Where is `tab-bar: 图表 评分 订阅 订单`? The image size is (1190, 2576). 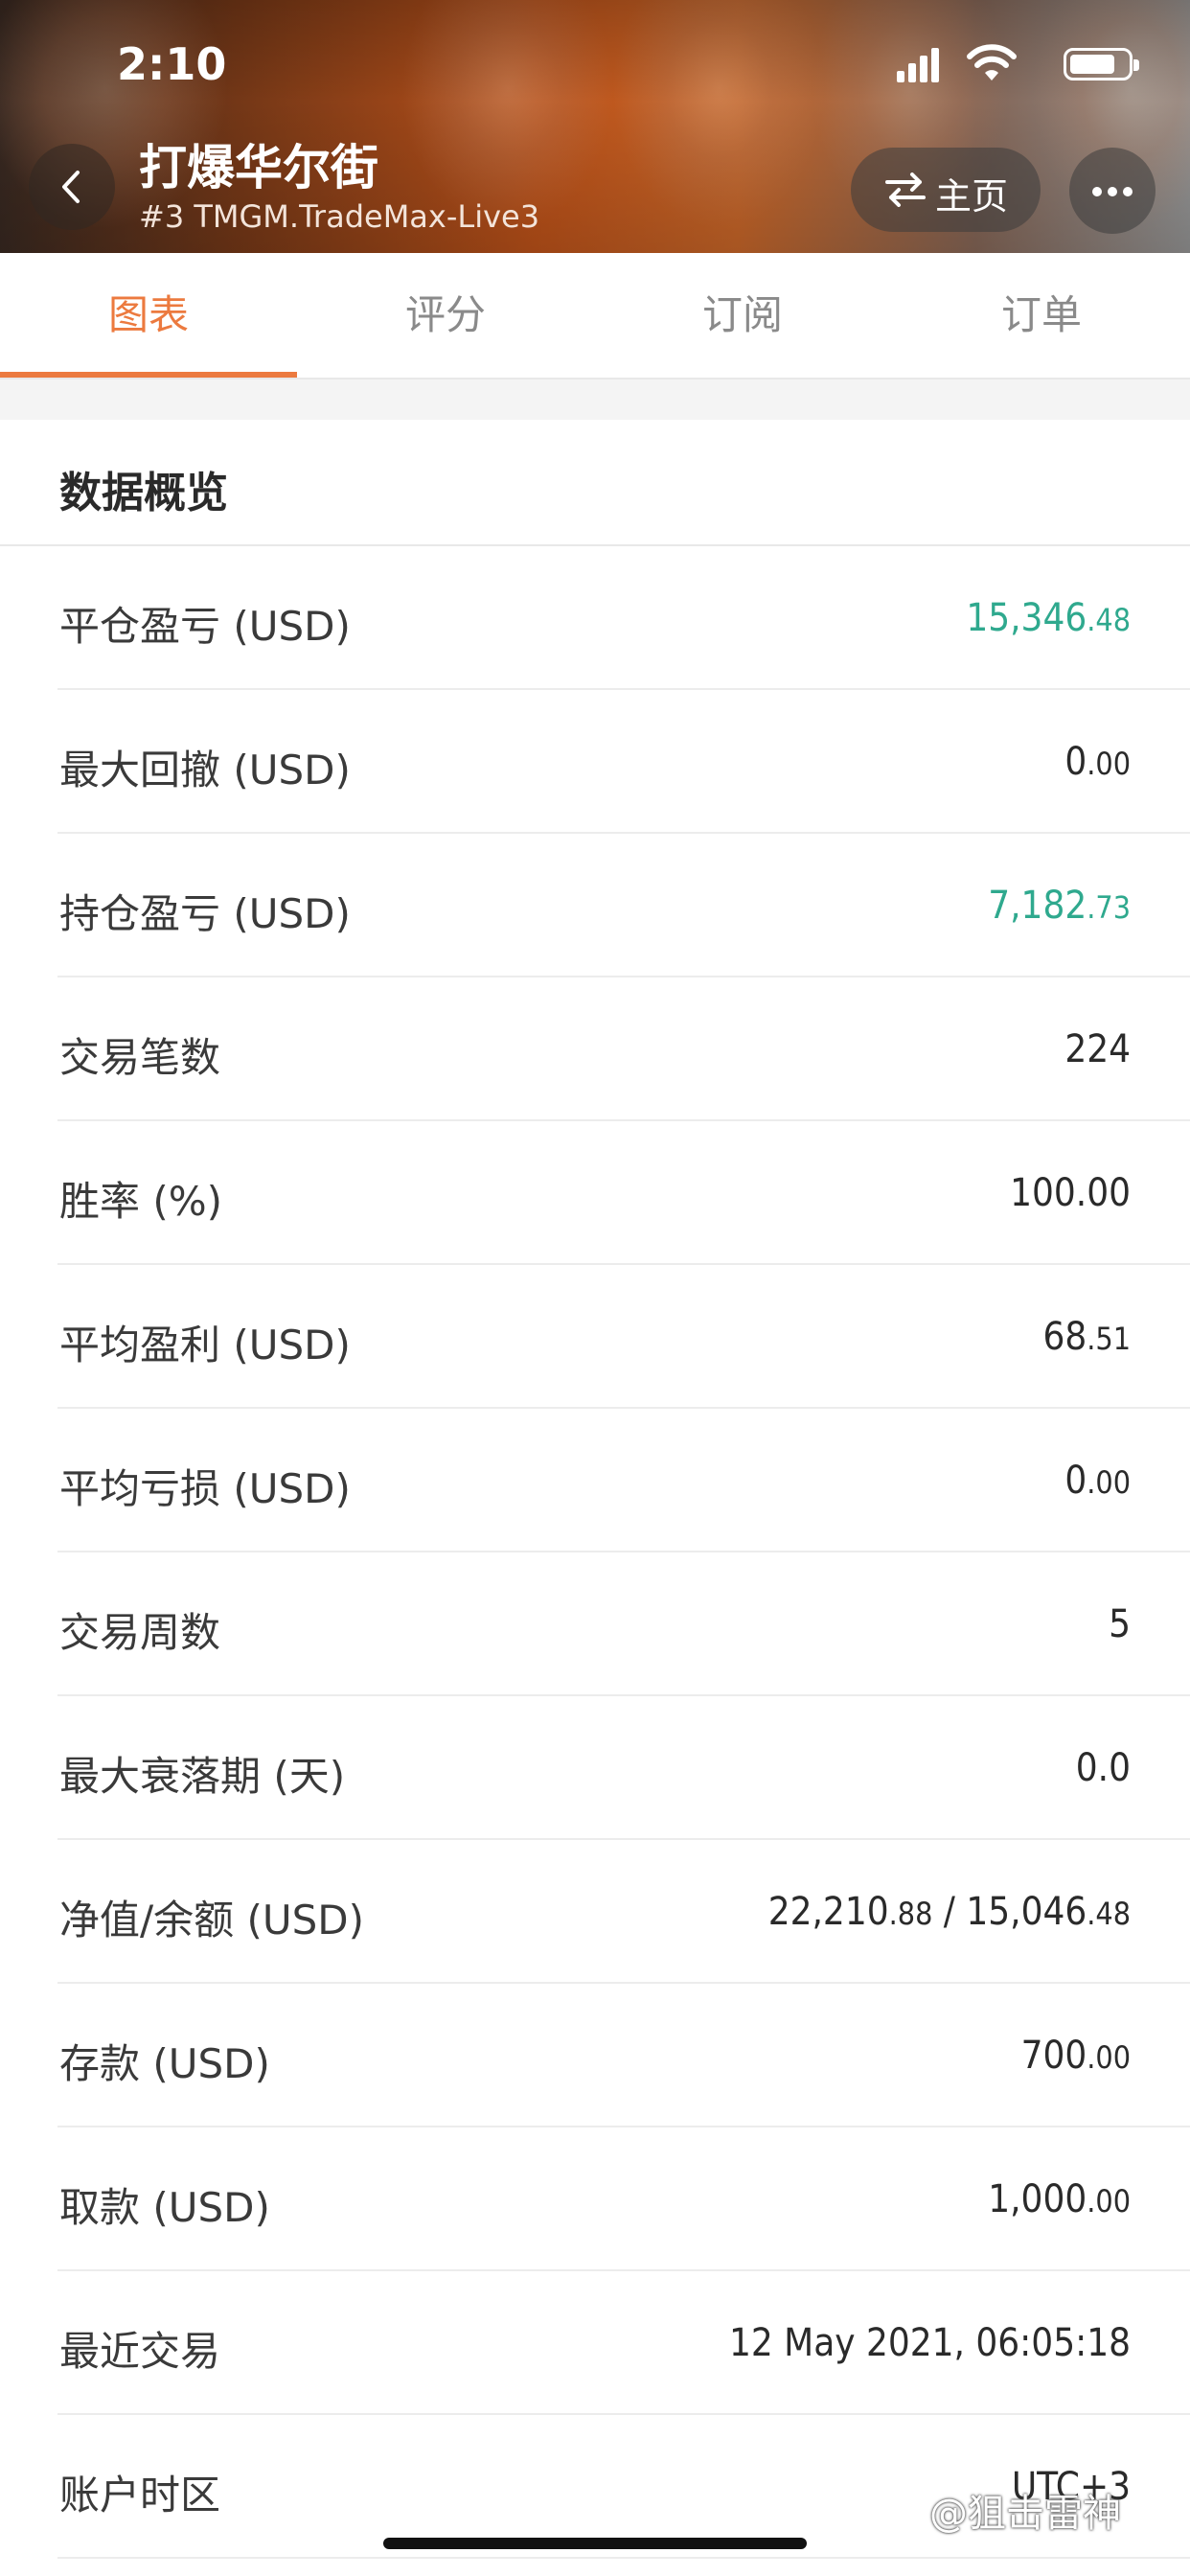 tab-bar: 图表 评分 订阅 订单 is located at coordinates (595, 316).